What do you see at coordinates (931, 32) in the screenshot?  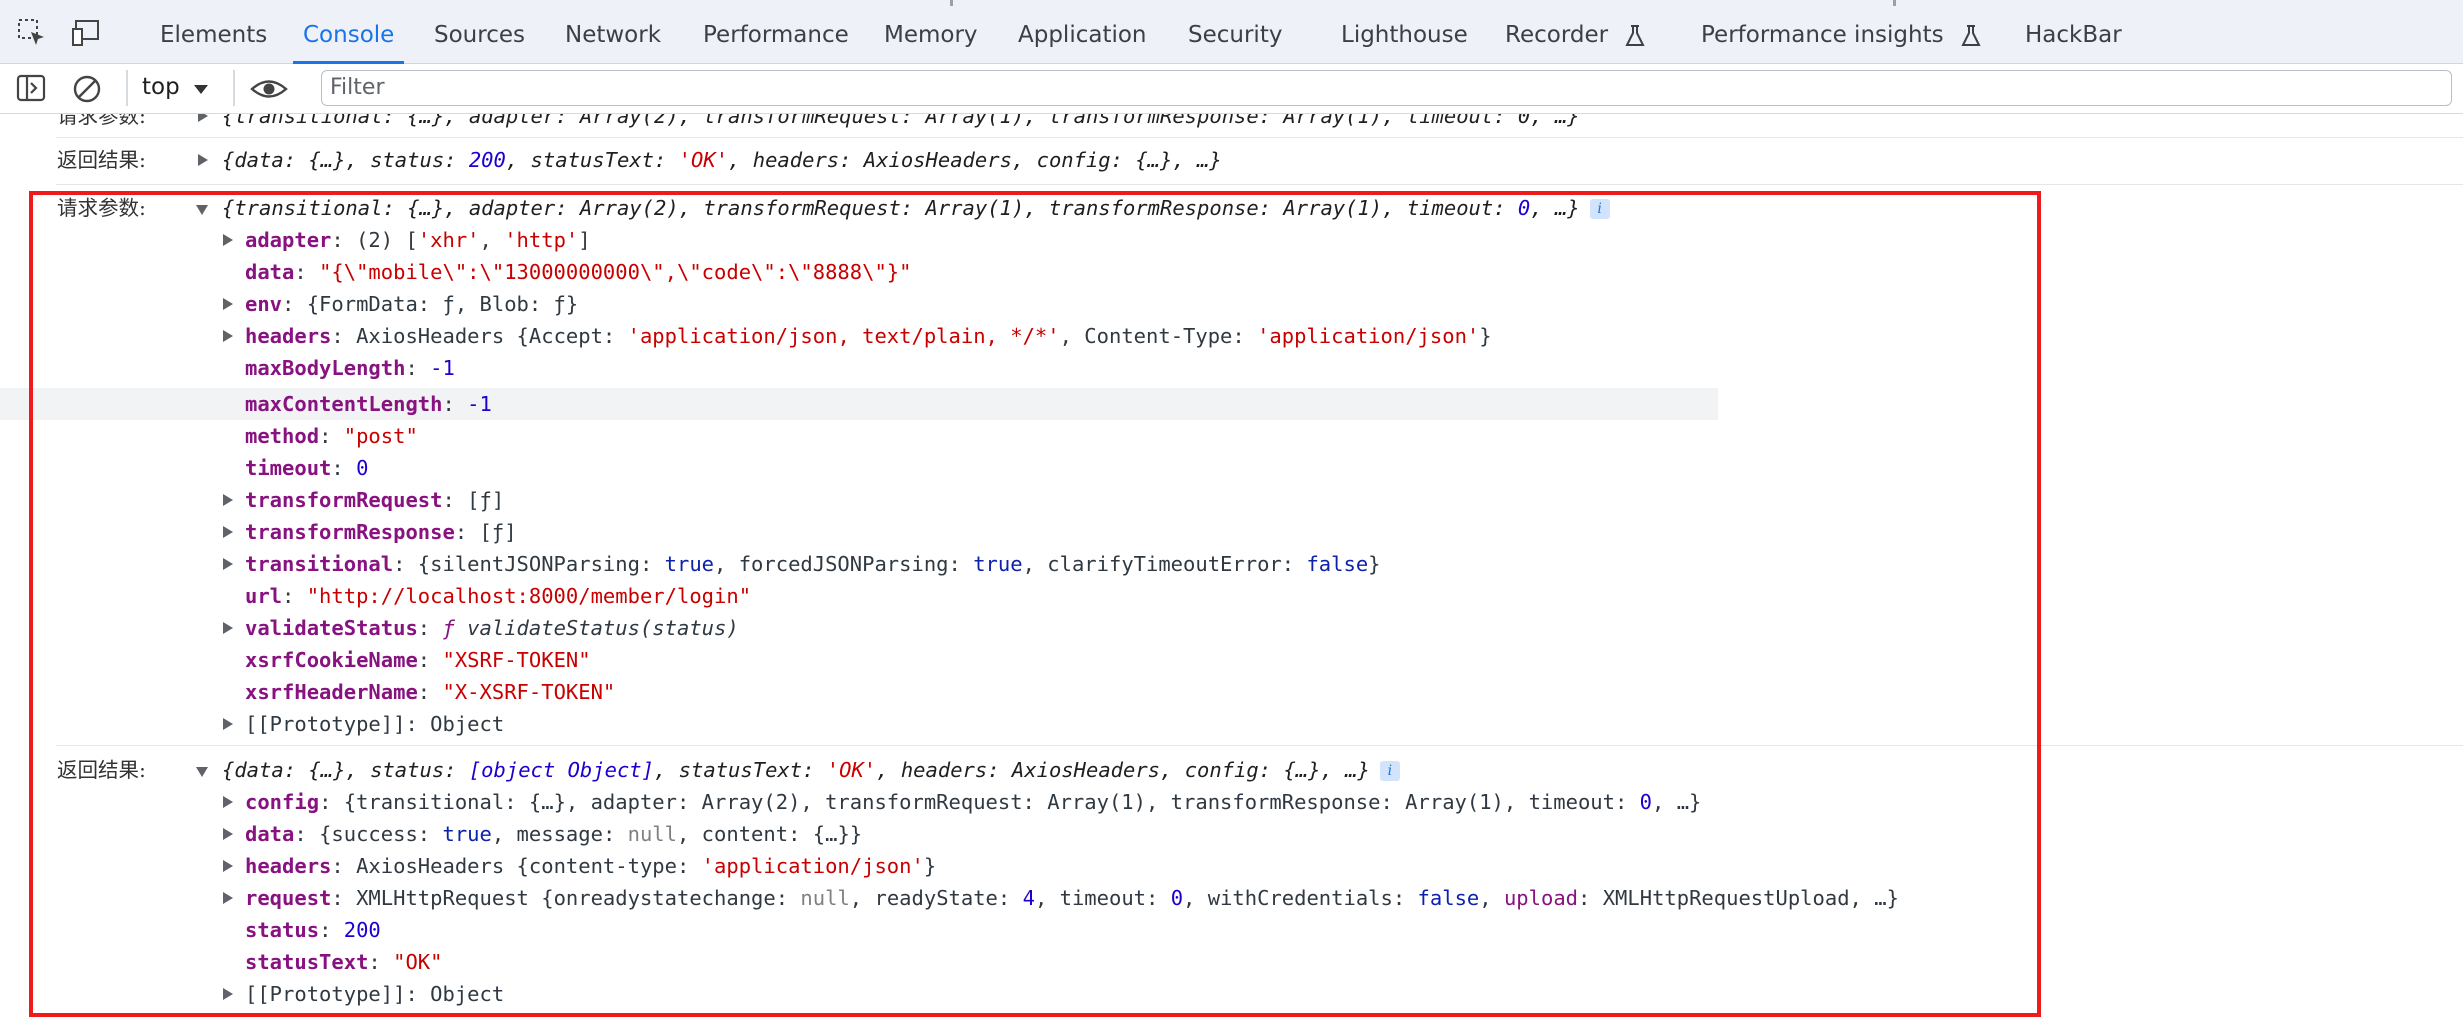 I see `tab-memory: Memory` at bounding box center [931, 32].